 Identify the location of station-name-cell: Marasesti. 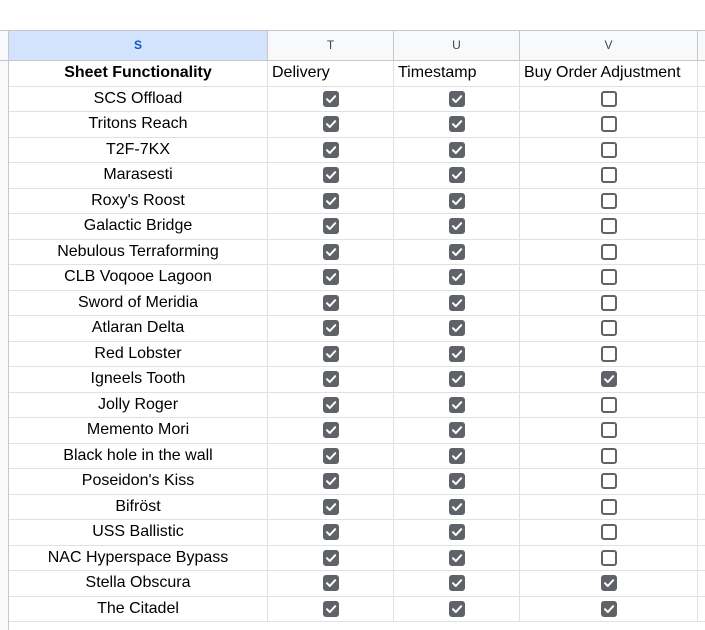
(138, 175).